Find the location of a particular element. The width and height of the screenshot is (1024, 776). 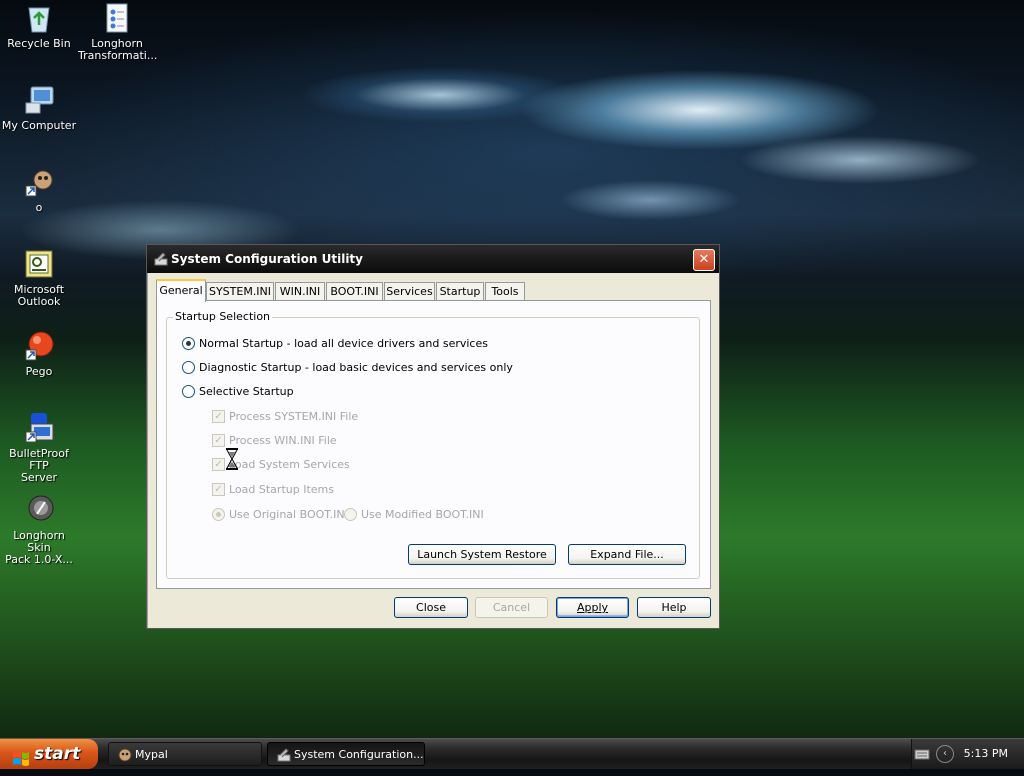

selective-startup-radio: Selective Startup is located at coordinates (238, 391).